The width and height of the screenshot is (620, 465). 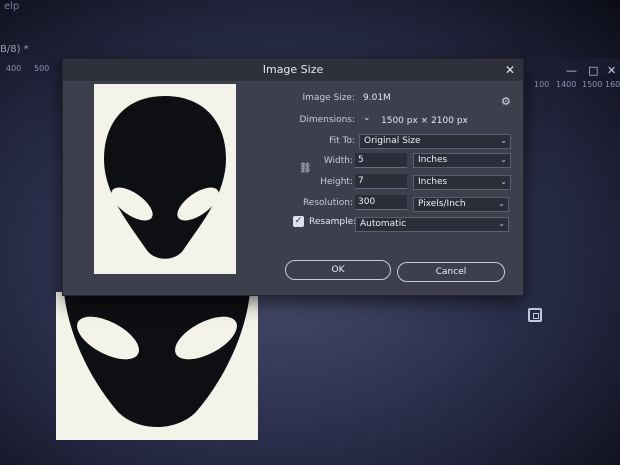 What do you see at coordinates (432, 224) in the screenshot?
I see `resample-select: Automatic ⌄` at bounding box center [432, 224].